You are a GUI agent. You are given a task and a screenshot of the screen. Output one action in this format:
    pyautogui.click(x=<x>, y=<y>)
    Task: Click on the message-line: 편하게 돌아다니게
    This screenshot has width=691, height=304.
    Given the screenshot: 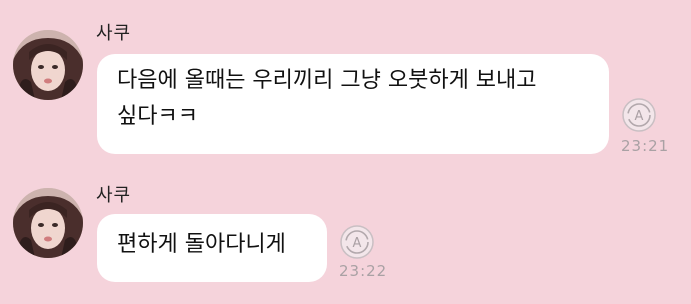 What is the action you would take?
    pyautogui.click(x=201, y=244)
    